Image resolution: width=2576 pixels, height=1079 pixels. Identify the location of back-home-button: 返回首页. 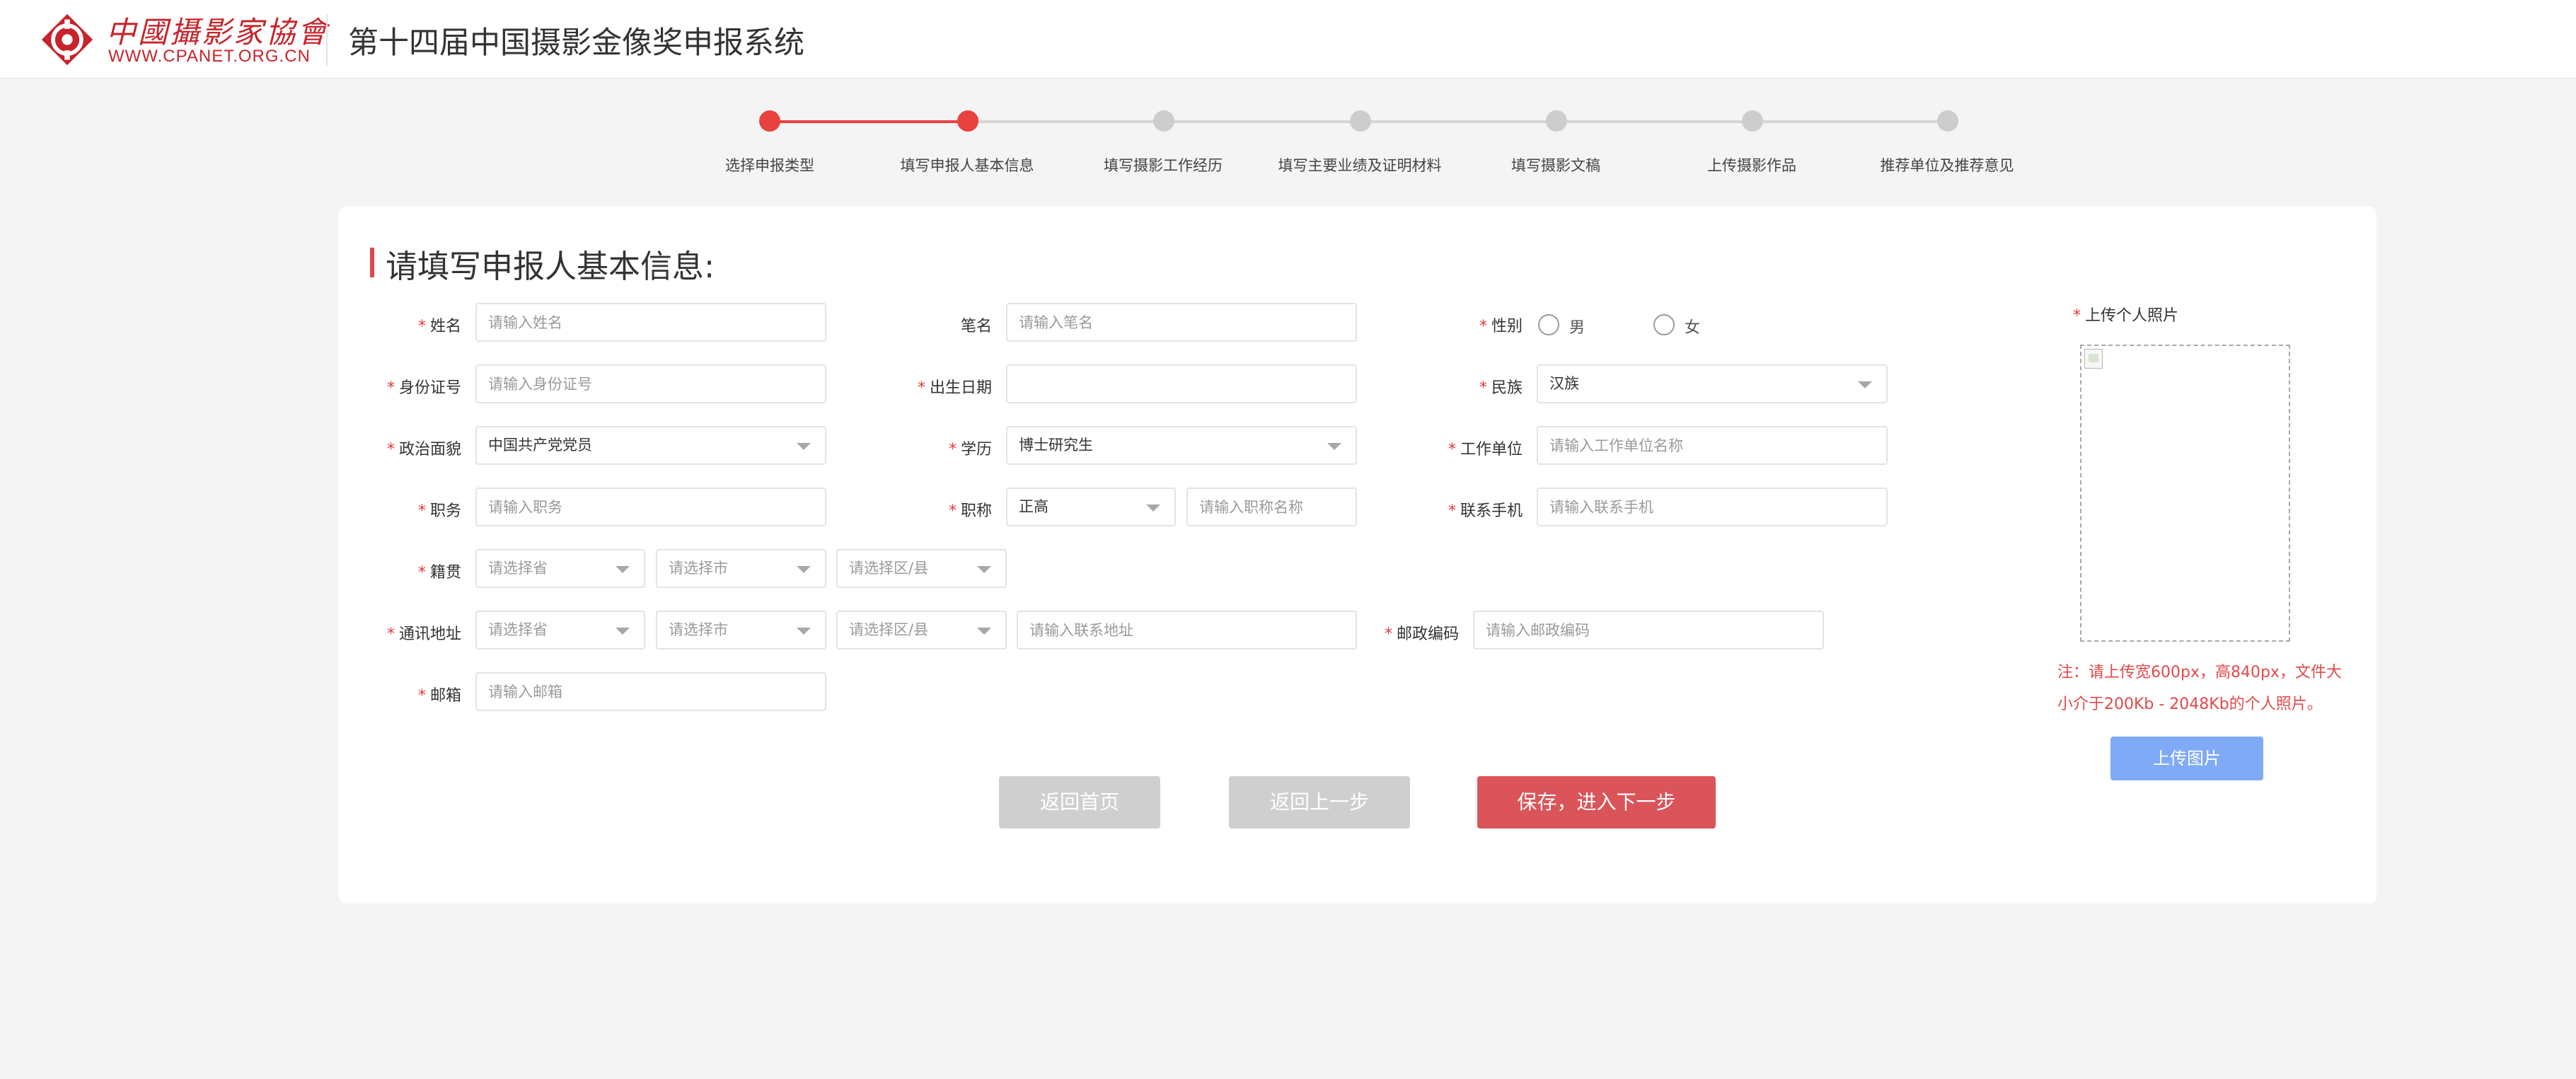
(1079, 802).